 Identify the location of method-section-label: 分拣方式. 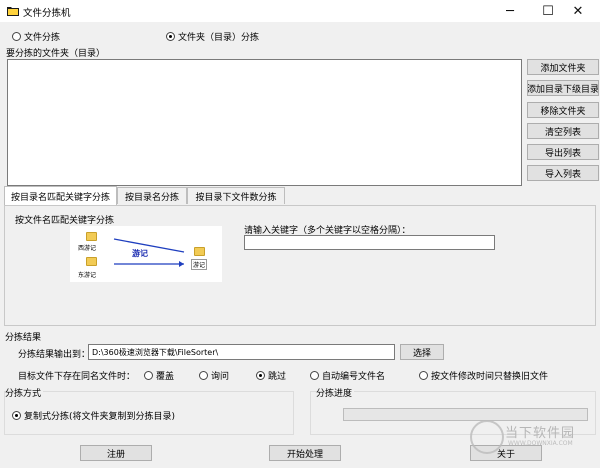
(24, 392).